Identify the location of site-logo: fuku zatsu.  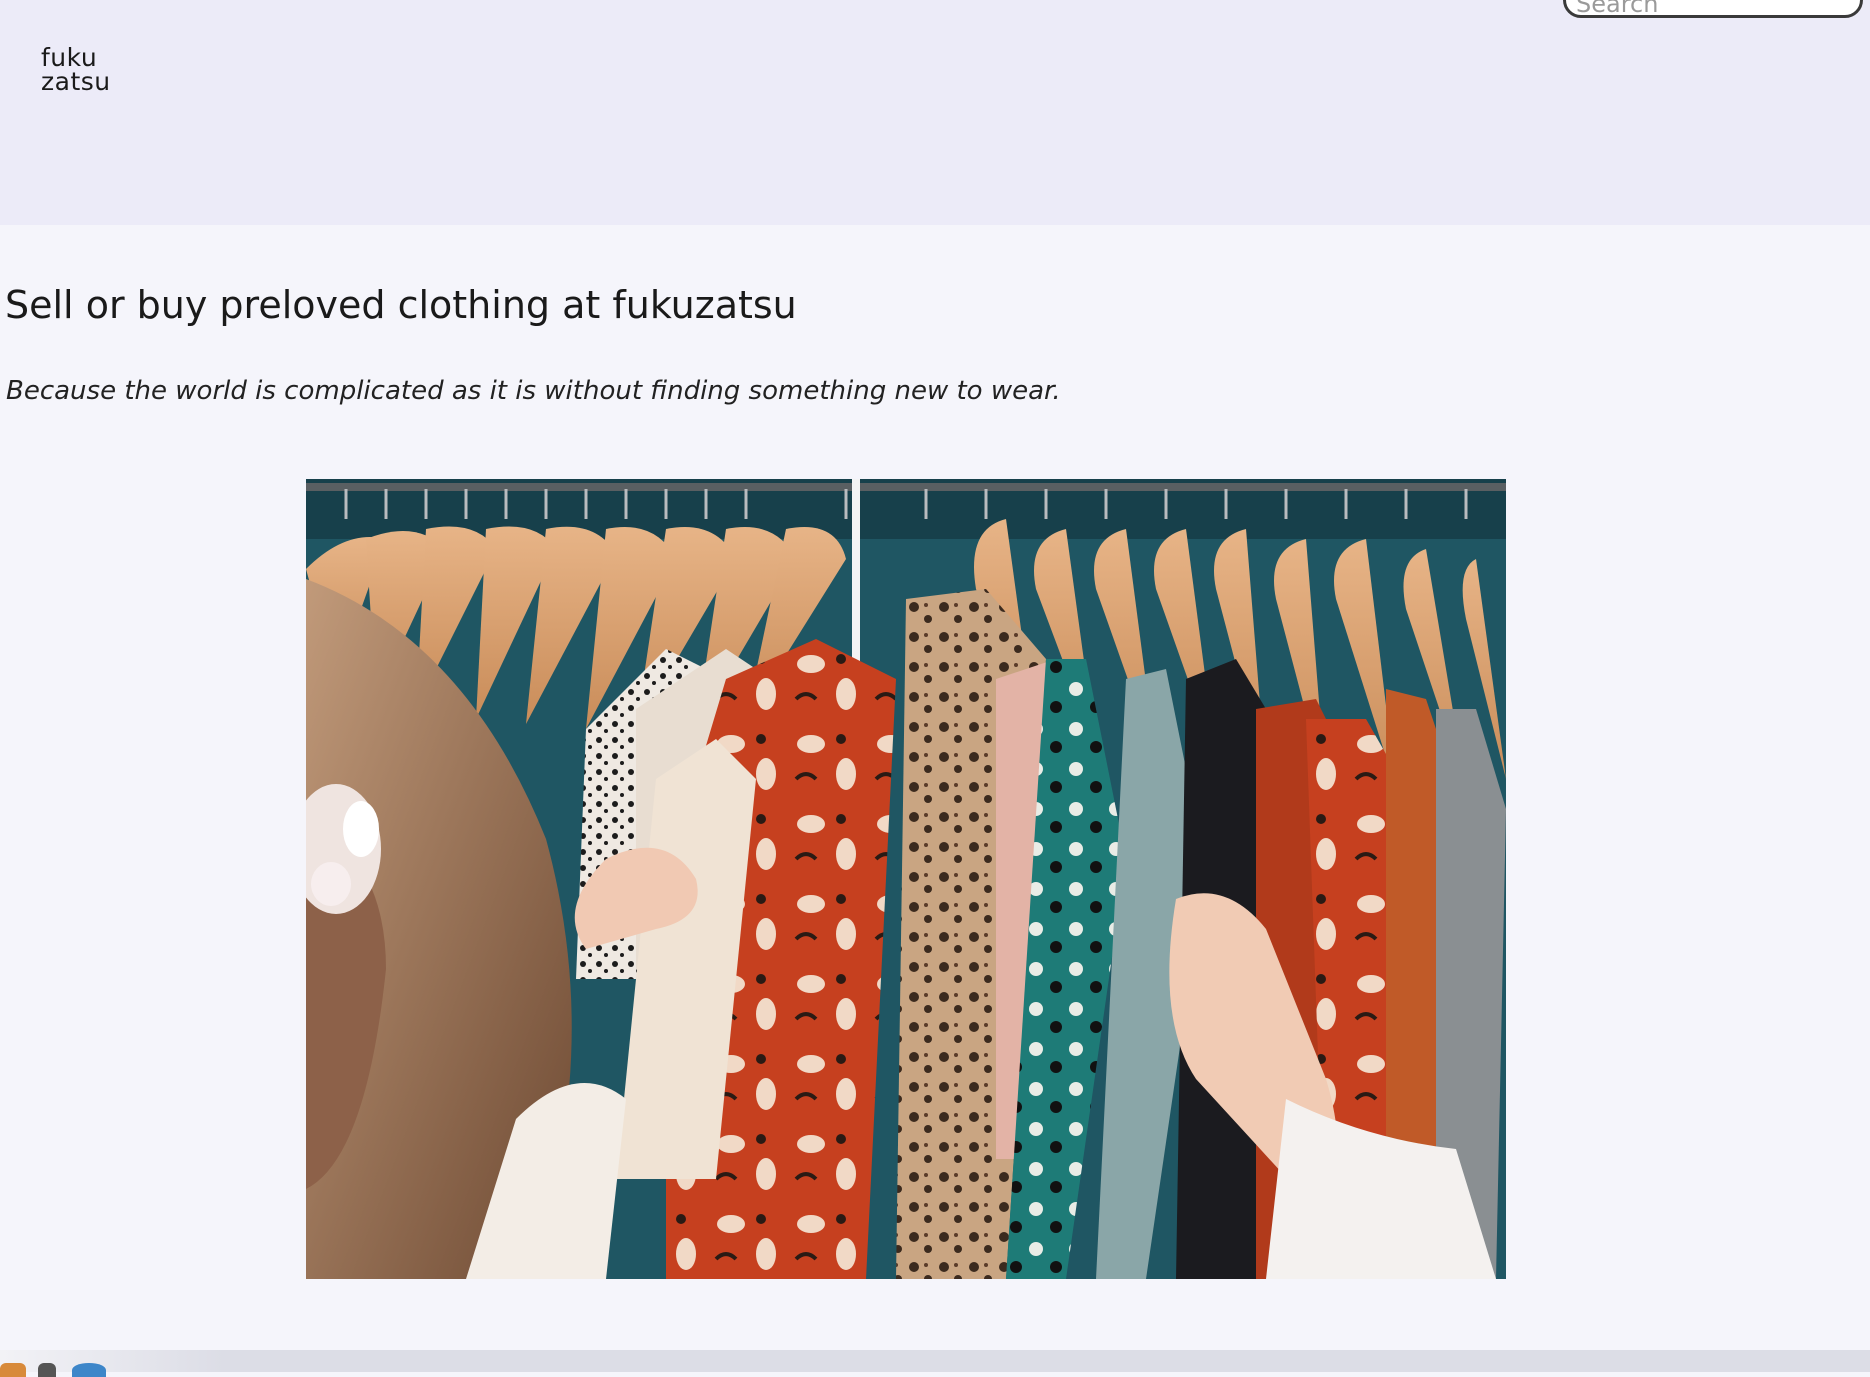
(76, 70).